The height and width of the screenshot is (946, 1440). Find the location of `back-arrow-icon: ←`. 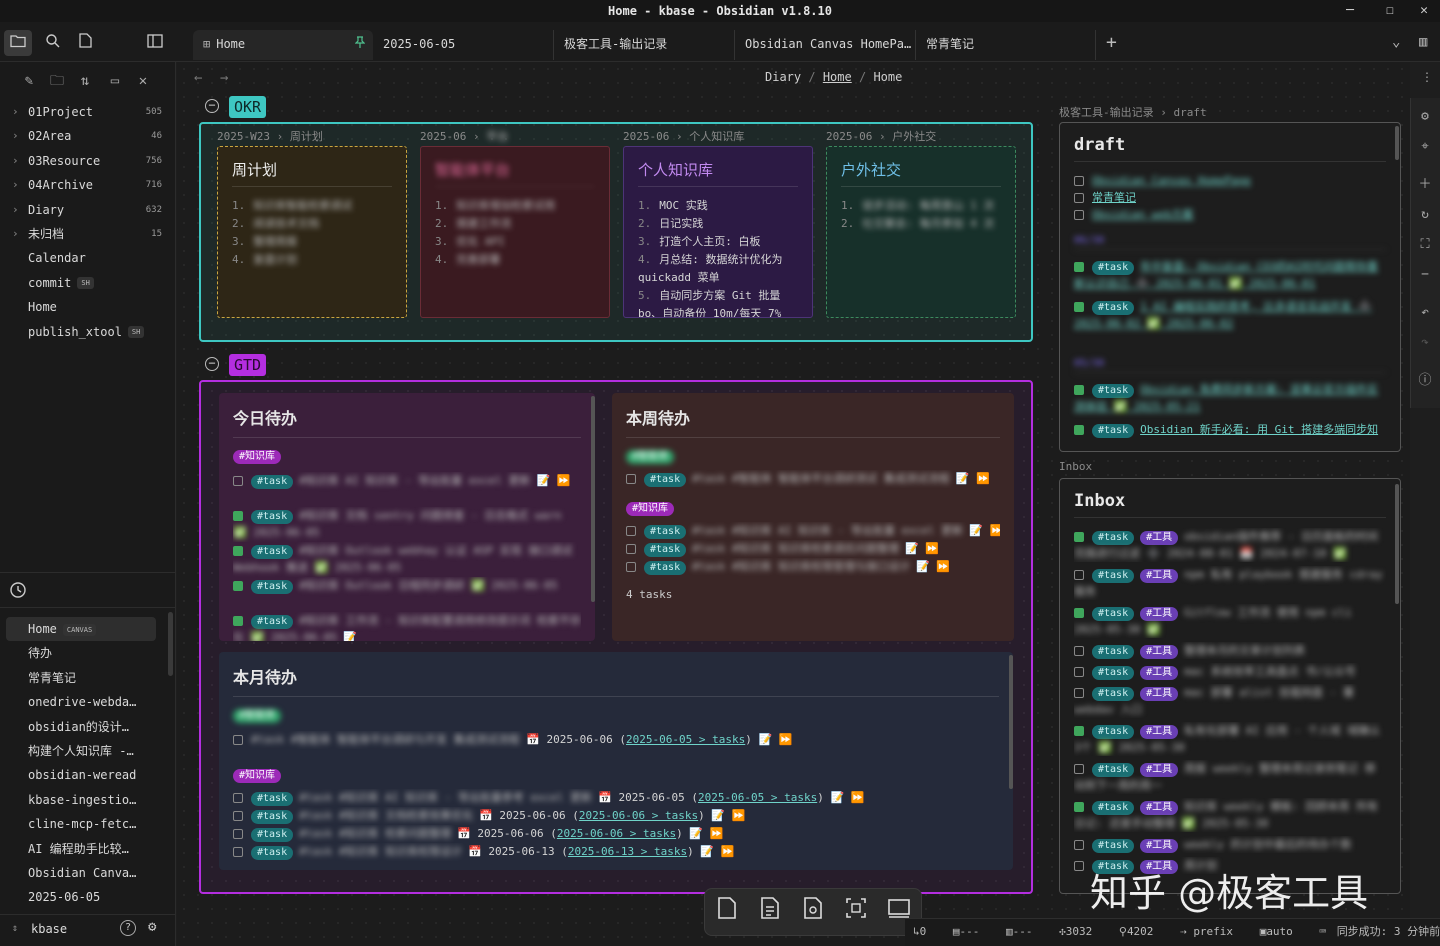

back-arrow-icon: ← is located at coordinates (198, 78).